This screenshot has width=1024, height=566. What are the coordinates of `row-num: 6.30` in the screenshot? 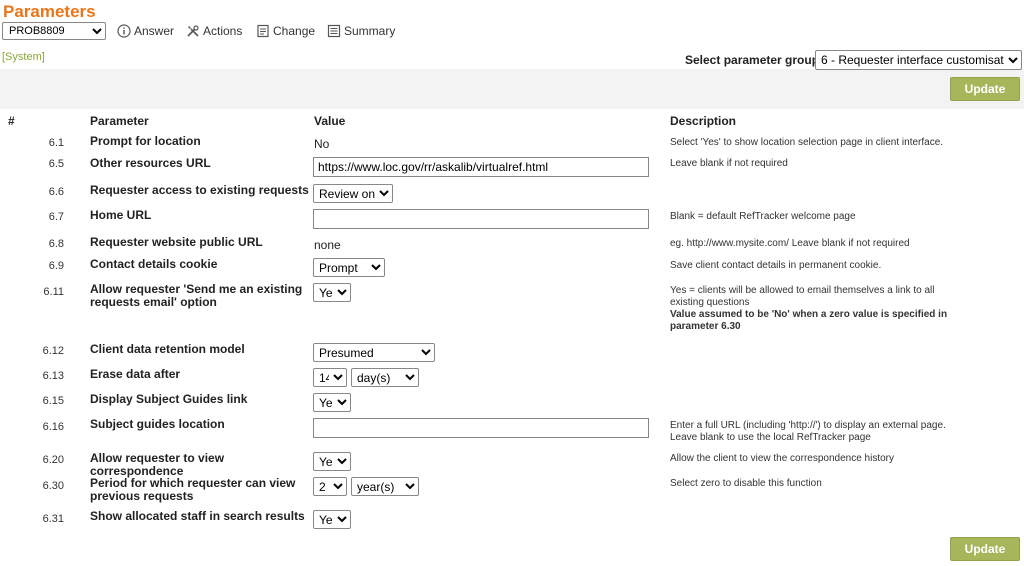 It's located at (53, 486).